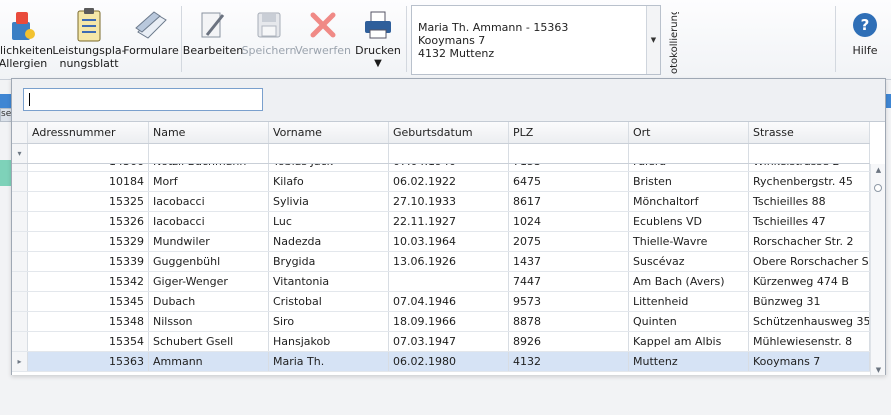 This screenshot has width=891, height=415. Describe the element at coordinates (151, 25) in the screenshot. I see `forms-icon` at that location.